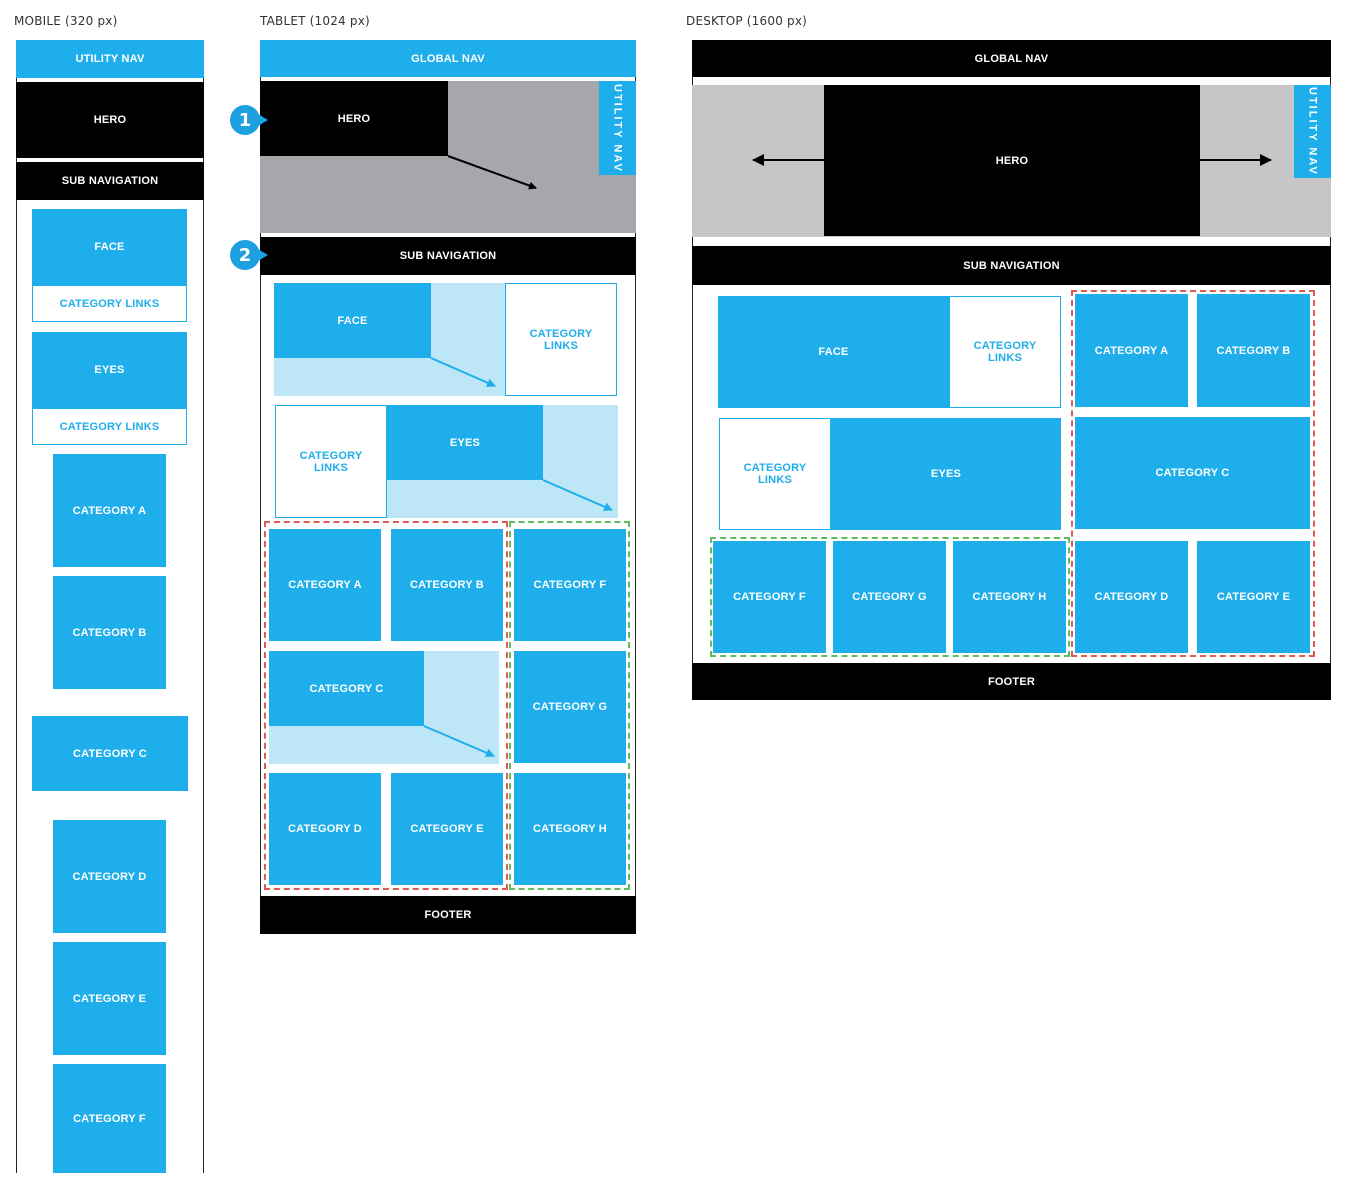  I want to click on tablet-category-g: CATEGORY G, so click(570, 707).